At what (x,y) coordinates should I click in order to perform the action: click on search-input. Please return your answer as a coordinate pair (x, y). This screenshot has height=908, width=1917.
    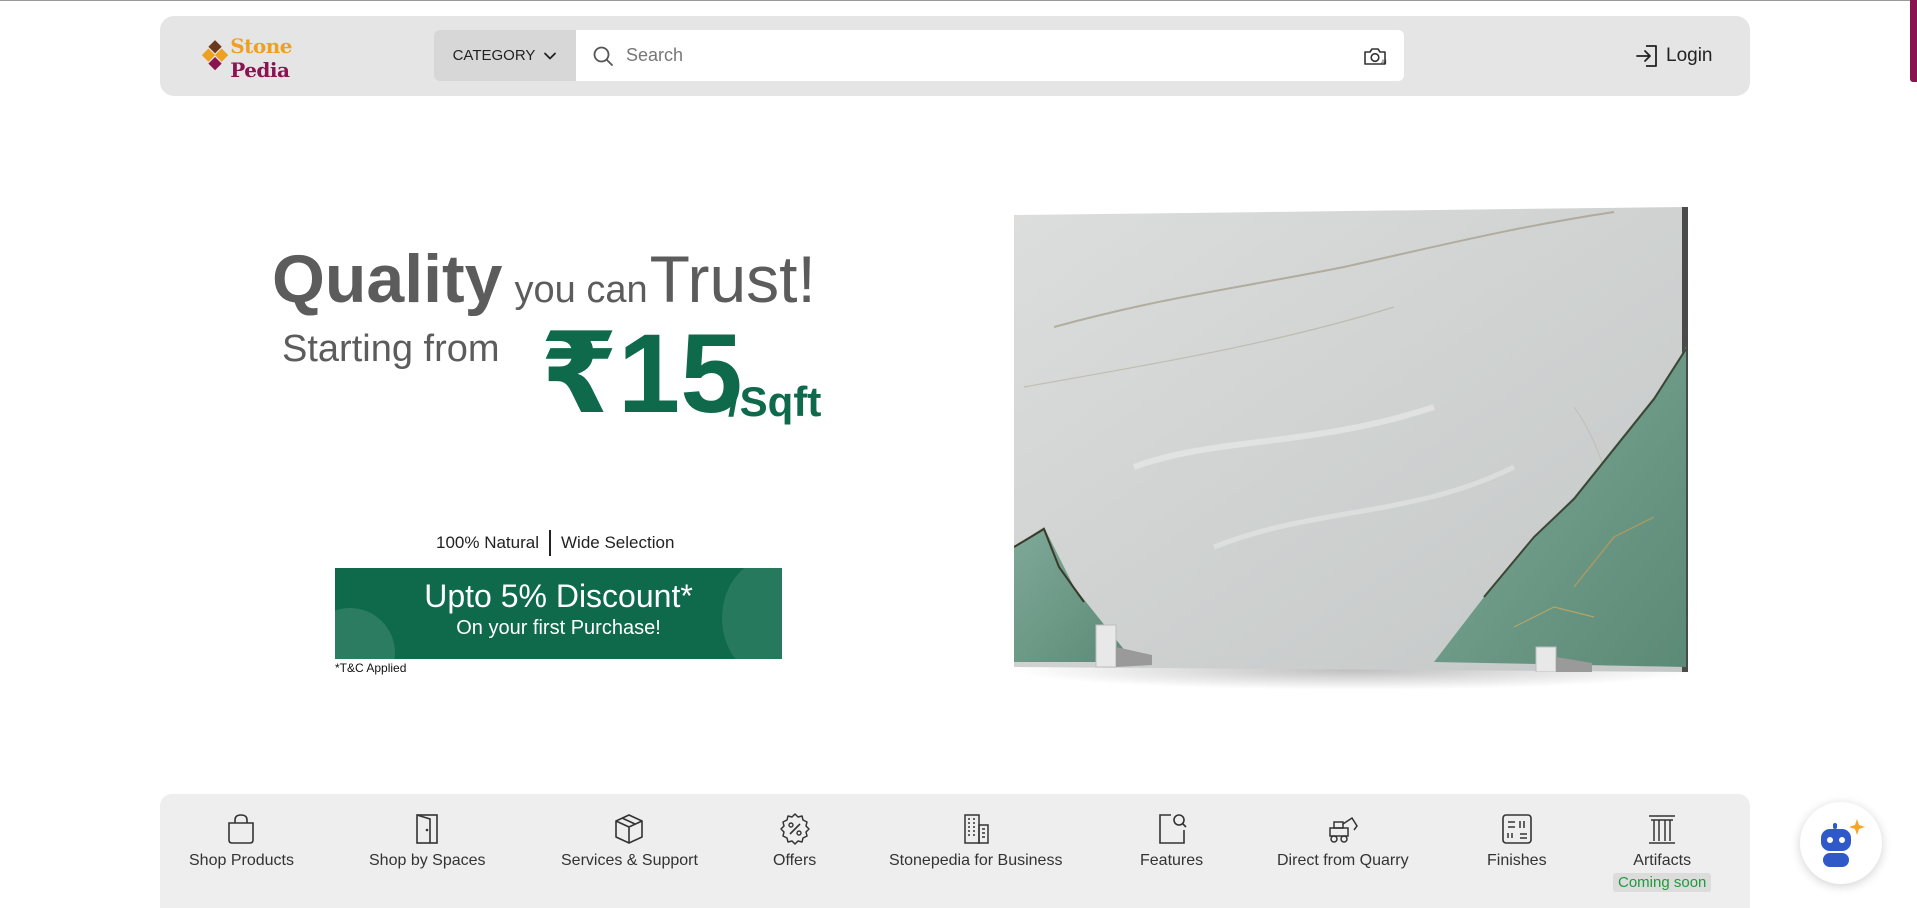
    Looking at the image, I should click on (994, 55).